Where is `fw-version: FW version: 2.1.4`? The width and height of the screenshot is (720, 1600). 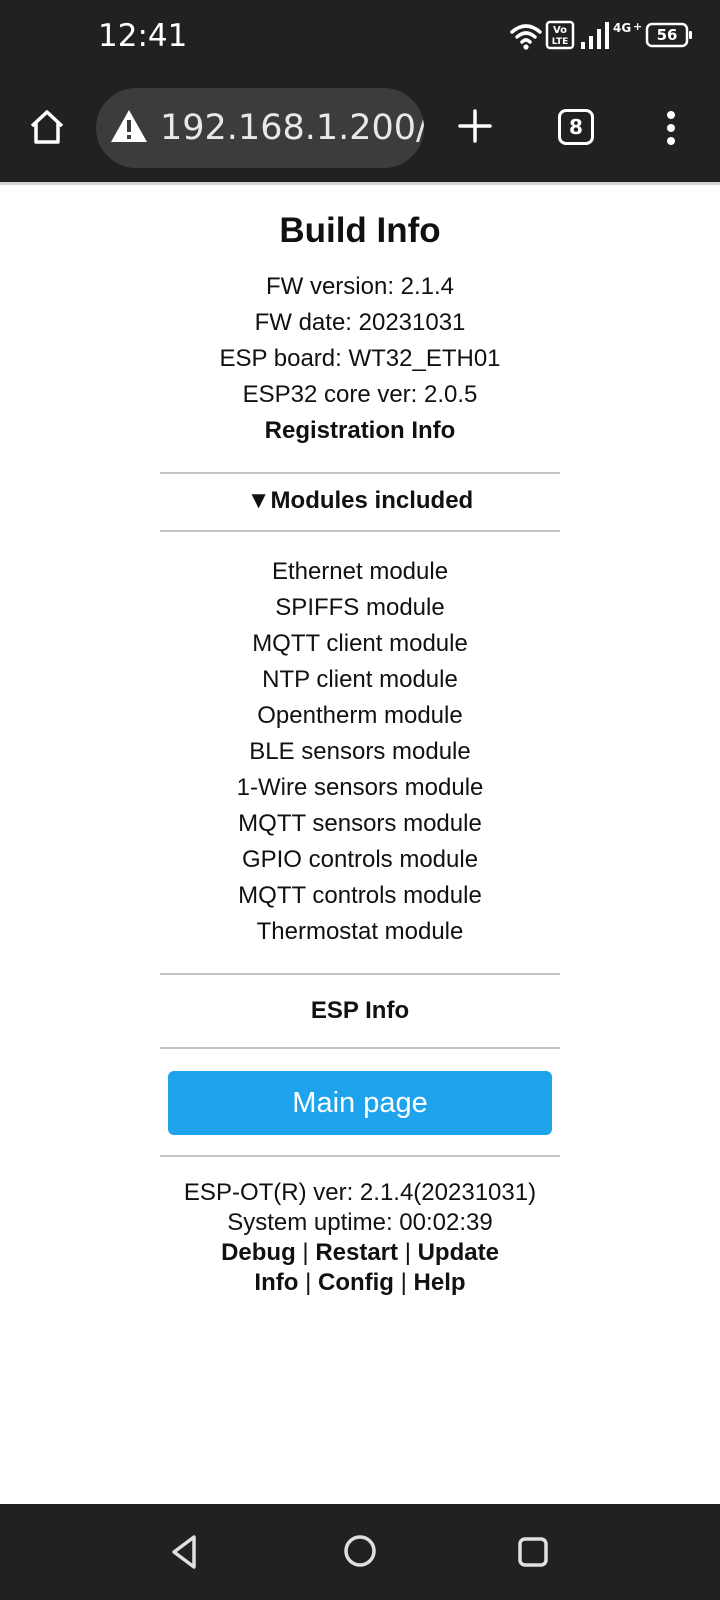 fw-version: FW version: 2.1.4 is located at coordinates (360, 286).